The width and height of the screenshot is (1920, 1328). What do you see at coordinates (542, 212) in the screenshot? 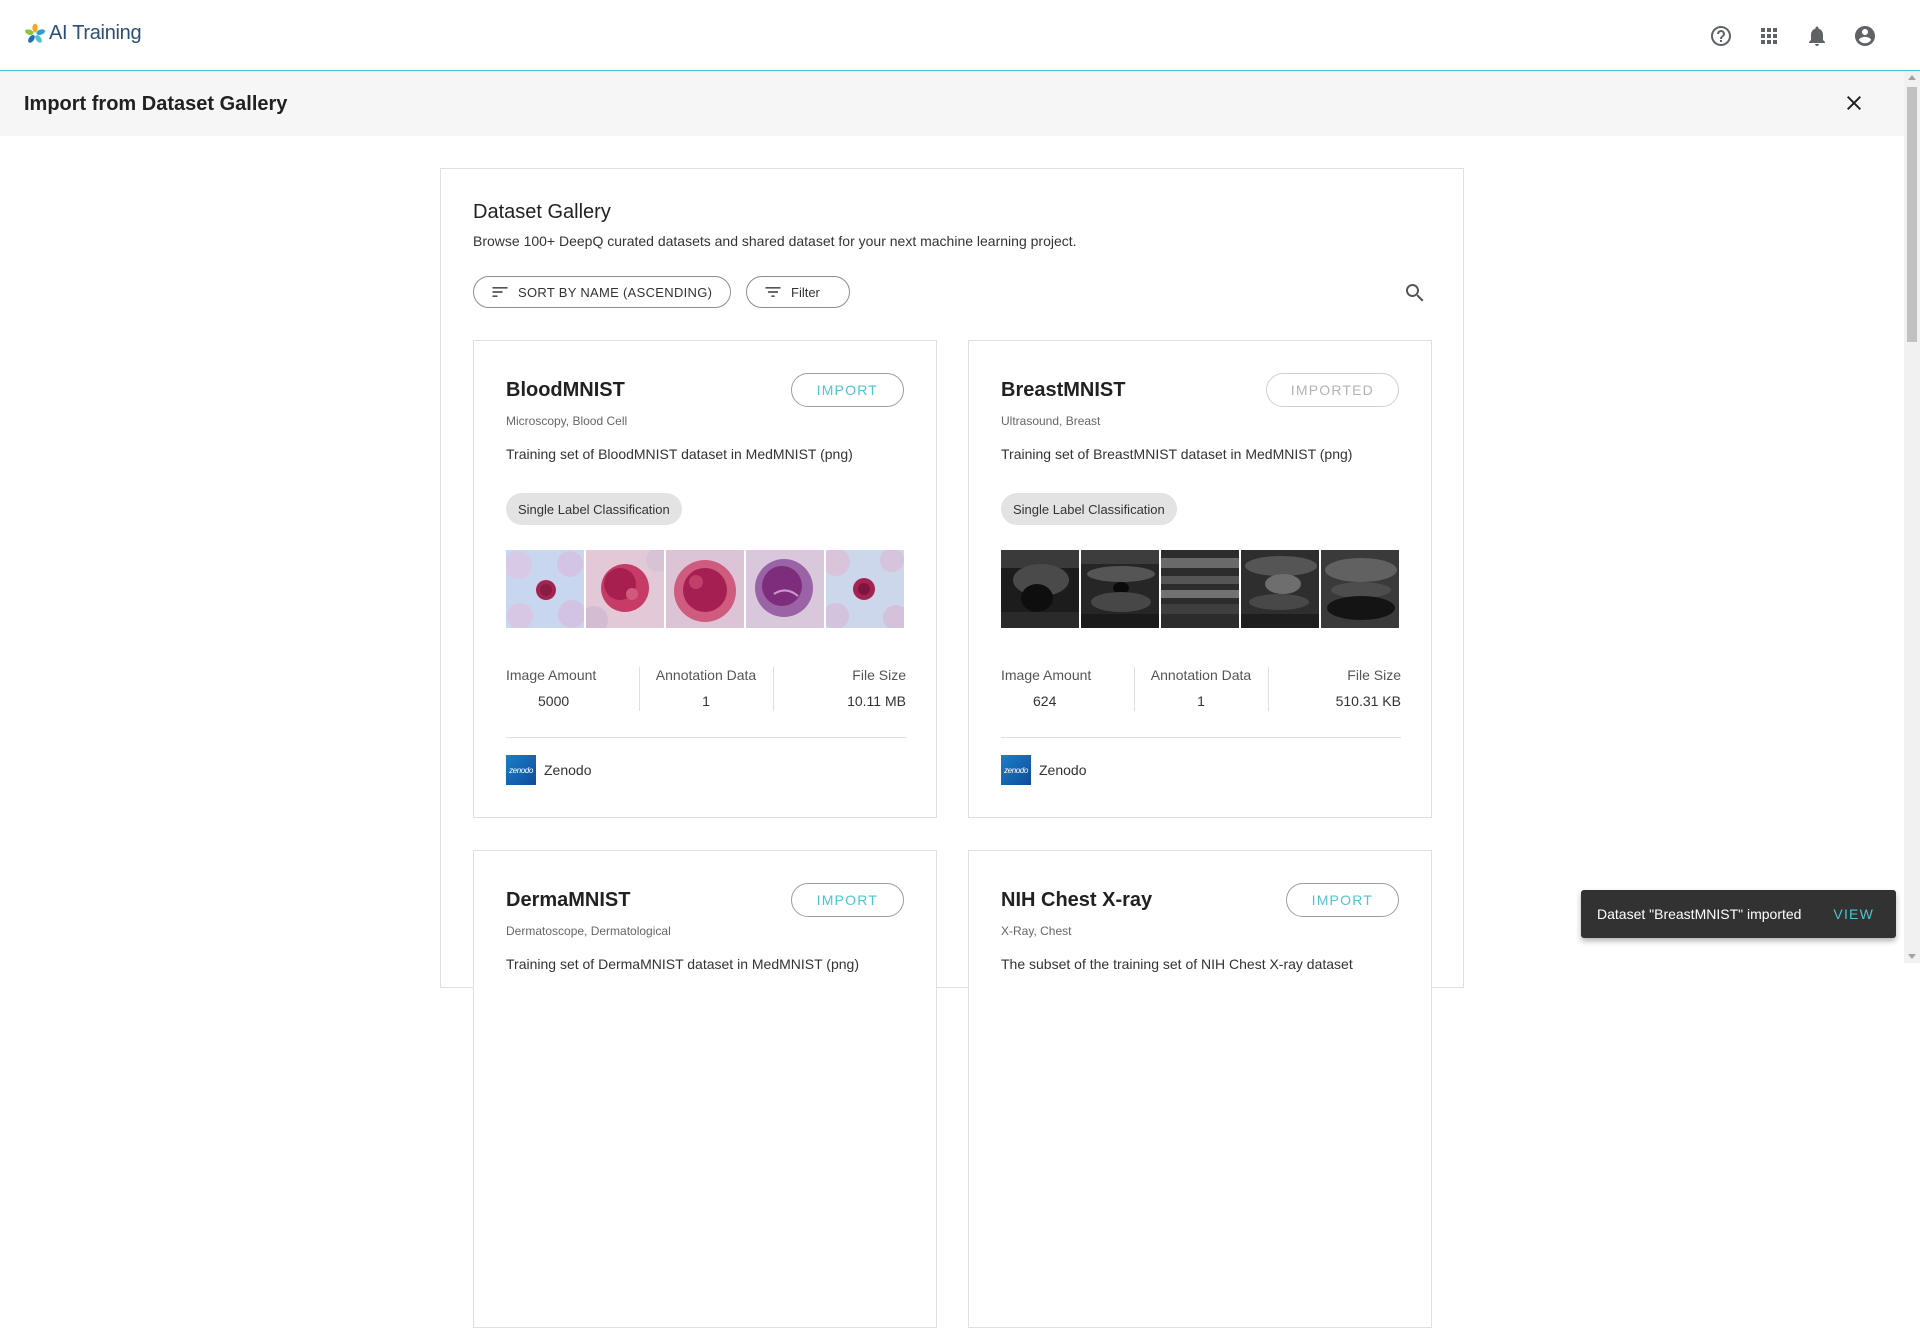
I see `gallery-title: Dataset Gallery` at bounding box center [542, 212].